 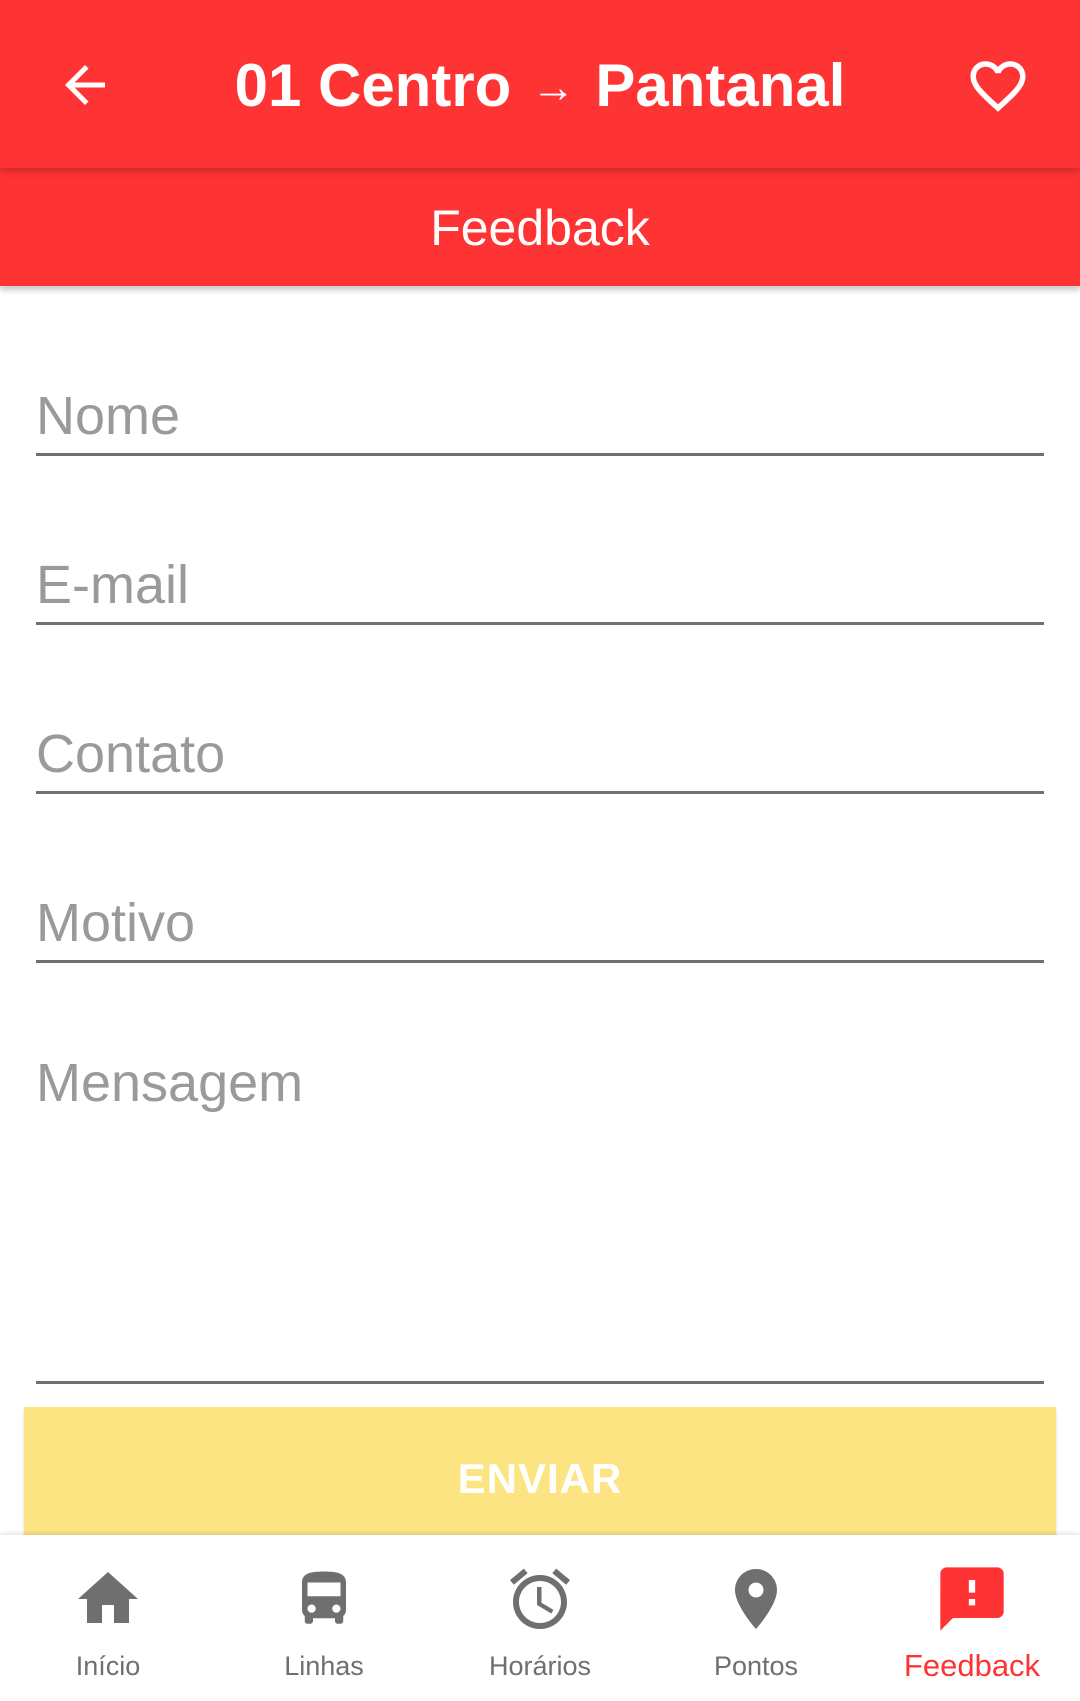 What do you see at coordinates (540, 1599) in the screenshot?
I see `alarm-clock-icon` at bounding box center [540, 1599].